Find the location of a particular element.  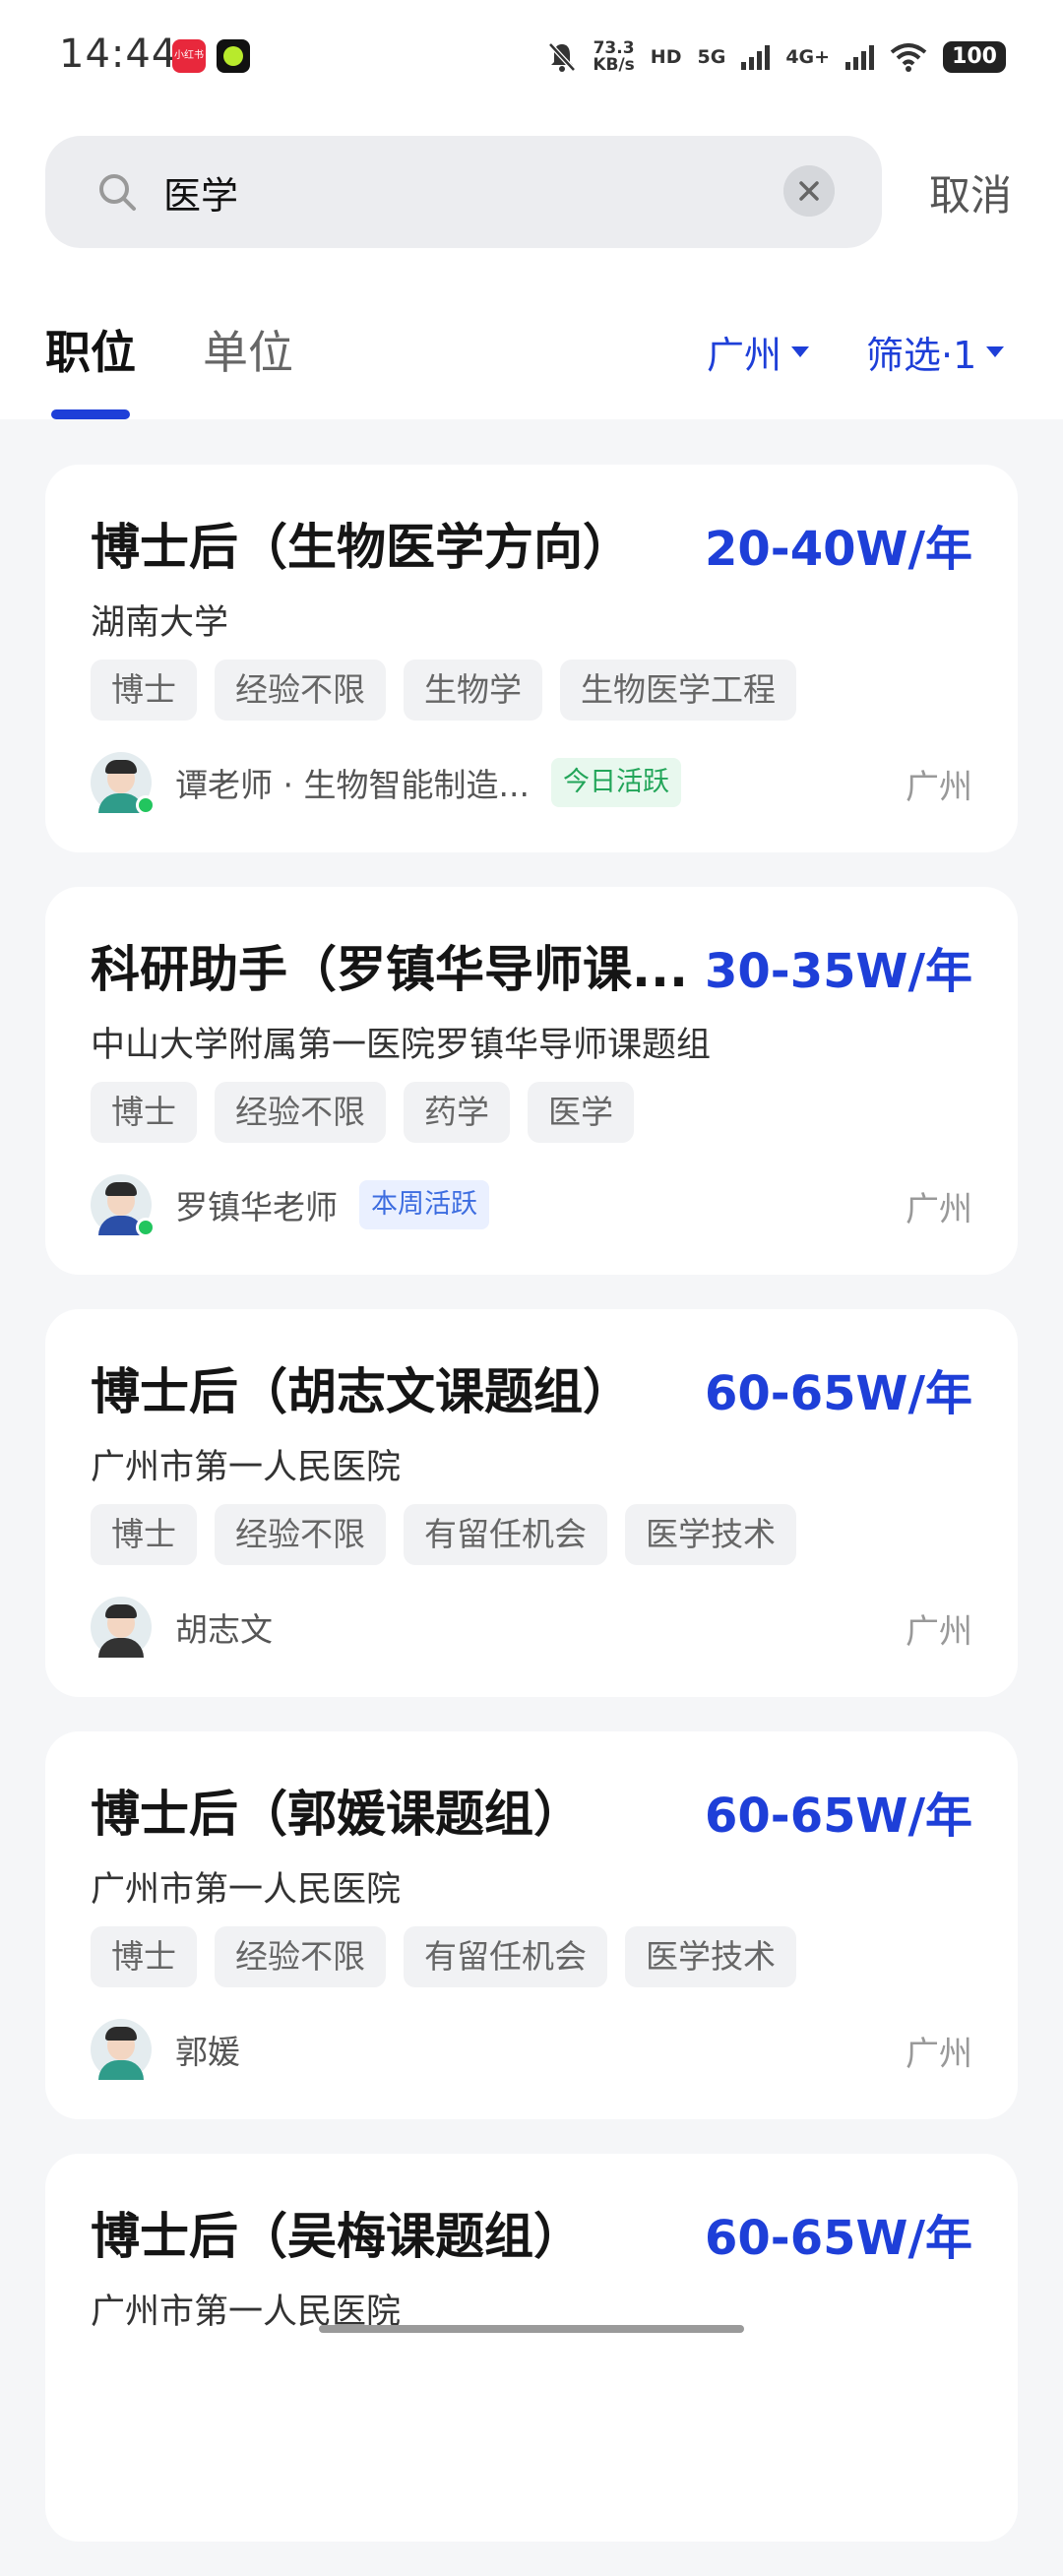

sim1-network-label: 5G is located at coordinates (711, 57).